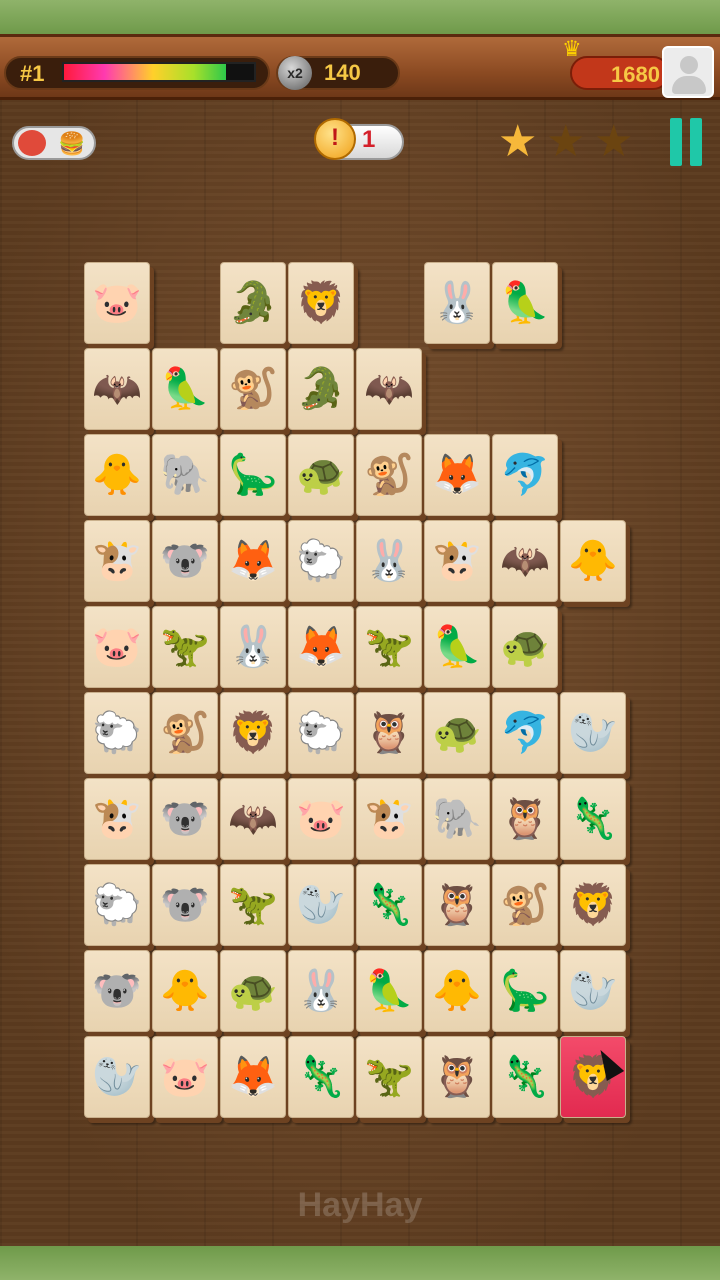  I want to click on avatar, so click(688, 72).